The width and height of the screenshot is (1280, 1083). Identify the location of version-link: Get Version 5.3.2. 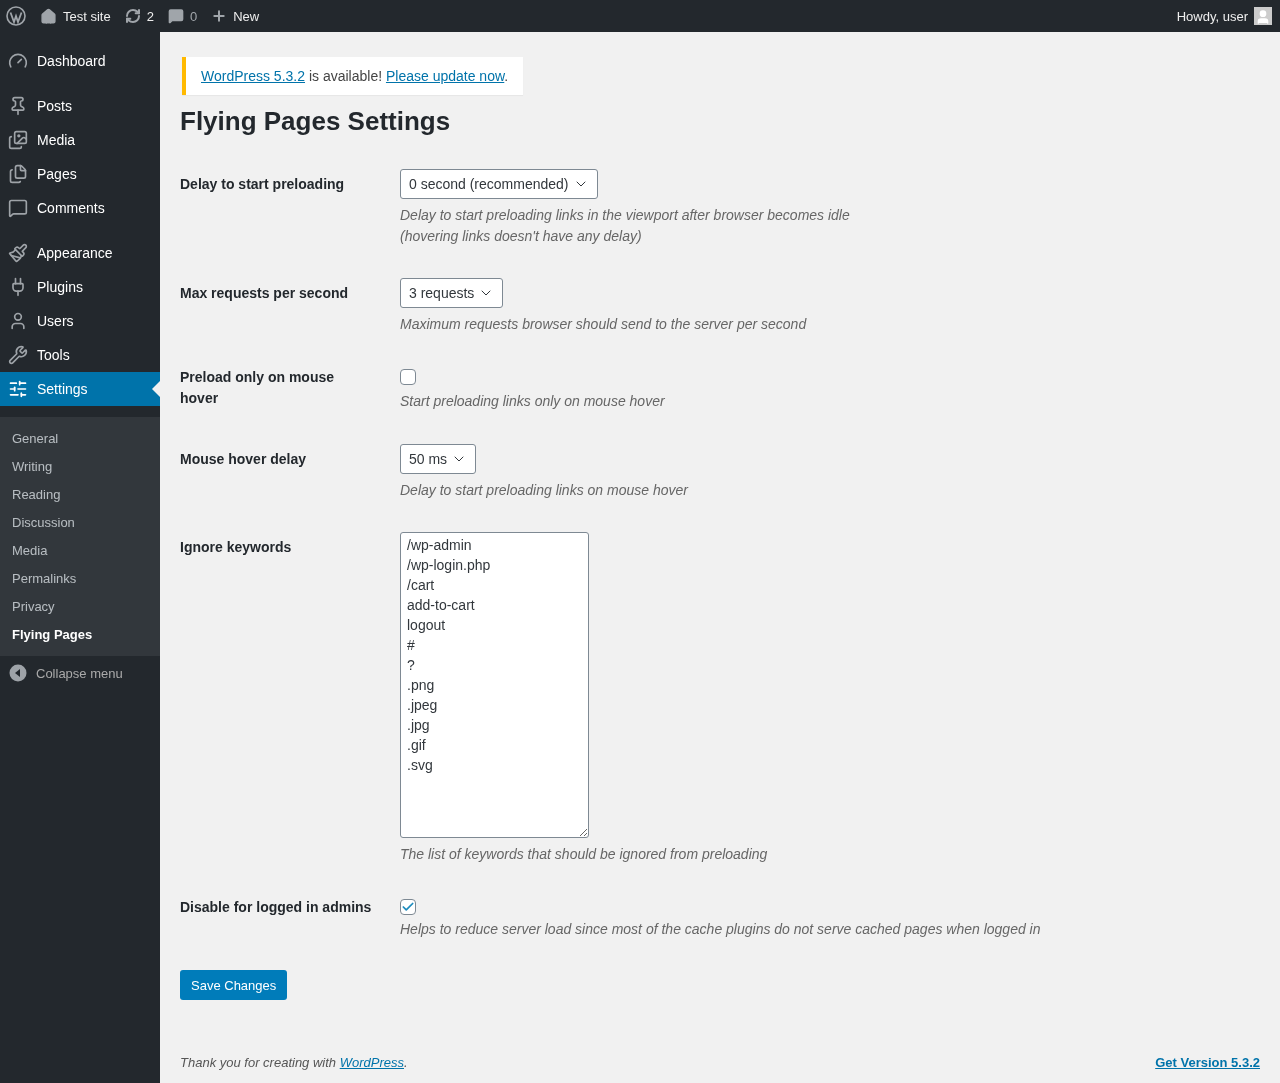
(1207, 1062).